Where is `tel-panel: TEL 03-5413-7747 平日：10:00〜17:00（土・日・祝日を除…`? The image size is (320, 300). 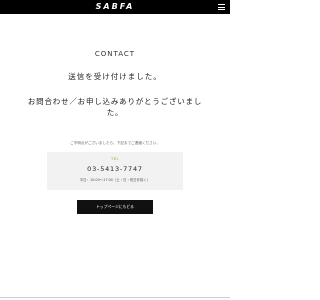
tel-panel: TEL 03-5413-7747 平日：10:00〜17:00（土・日・祝日を除… is located at coordinates (115, 171).